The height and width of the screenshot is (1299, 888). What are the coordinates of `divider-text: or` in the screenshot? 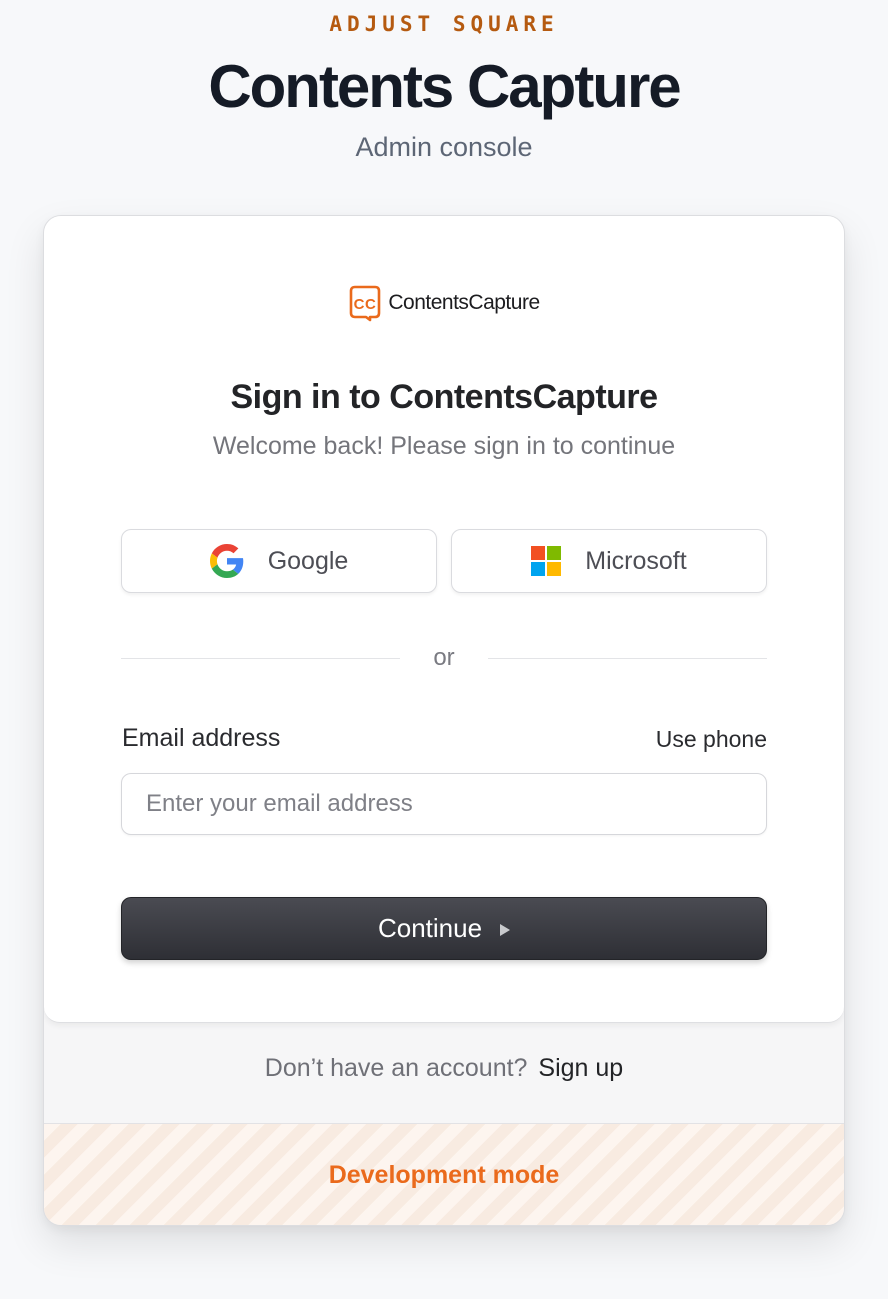 It's located at (444, 657).